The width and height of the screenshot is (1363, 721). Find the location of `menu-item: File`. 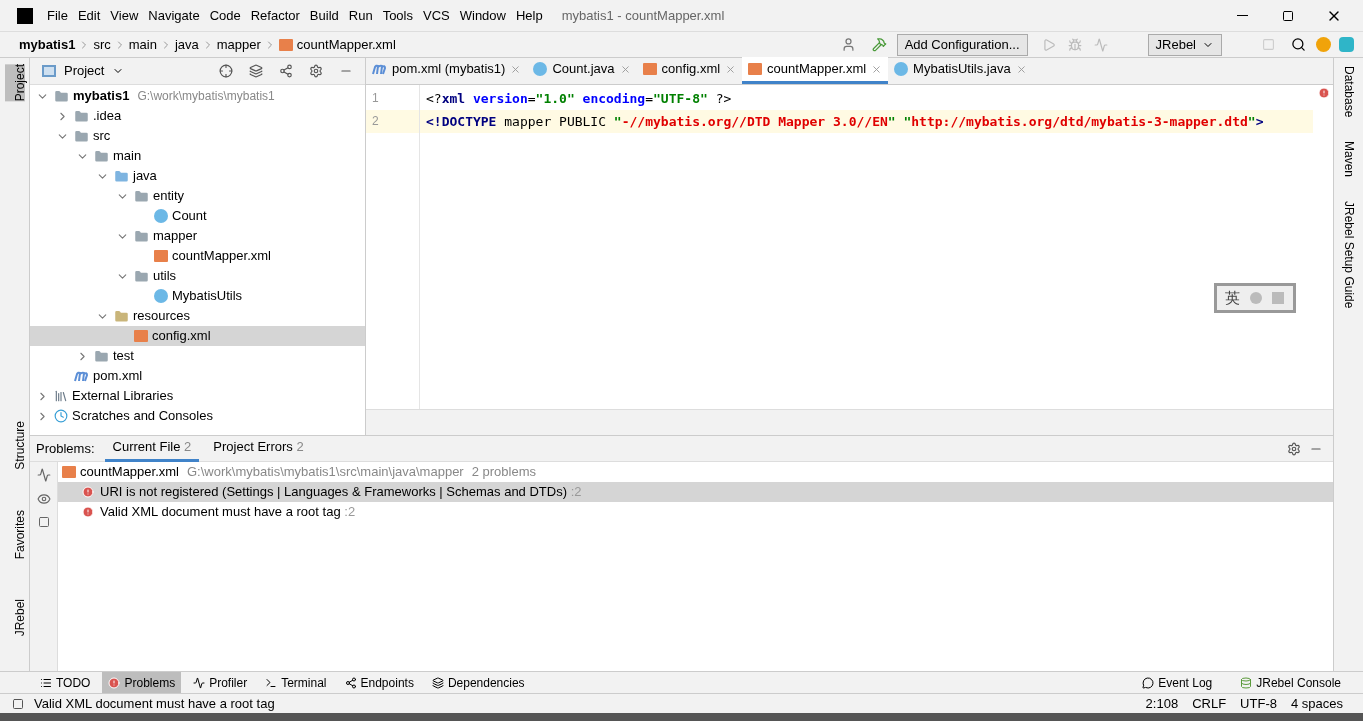

menu-item: File is located at coordinates (57, 15).